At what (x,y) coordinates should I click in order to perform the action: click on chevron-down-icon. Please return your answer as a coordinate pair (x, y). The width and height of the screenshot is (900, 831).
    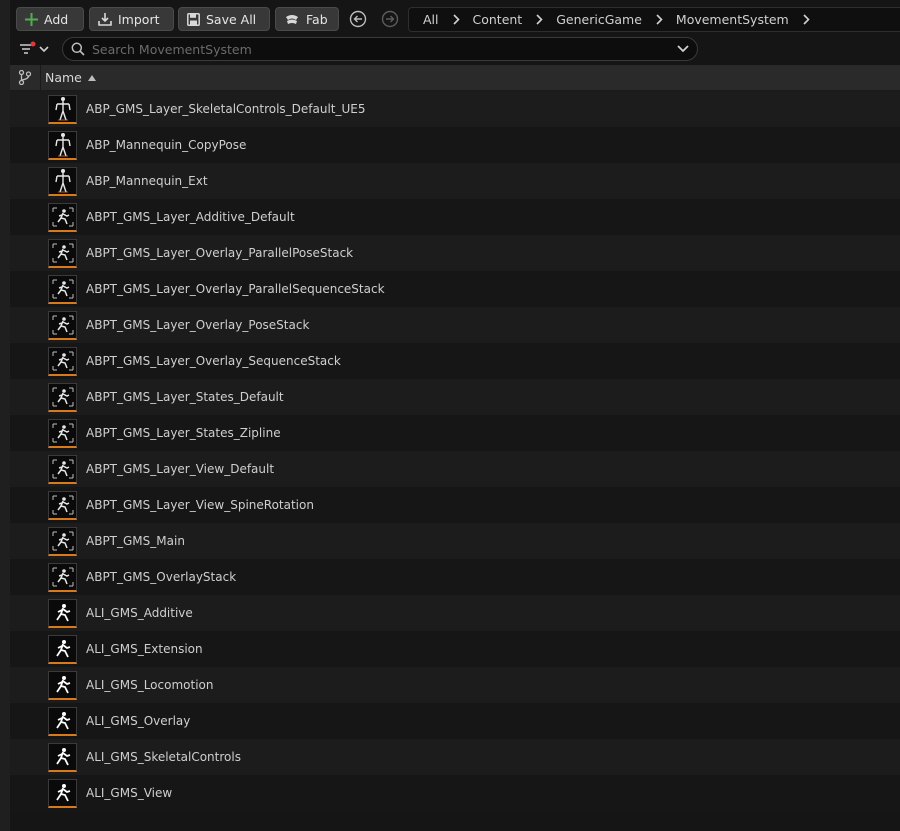
    Looking at the image, I should click on (683, 49).